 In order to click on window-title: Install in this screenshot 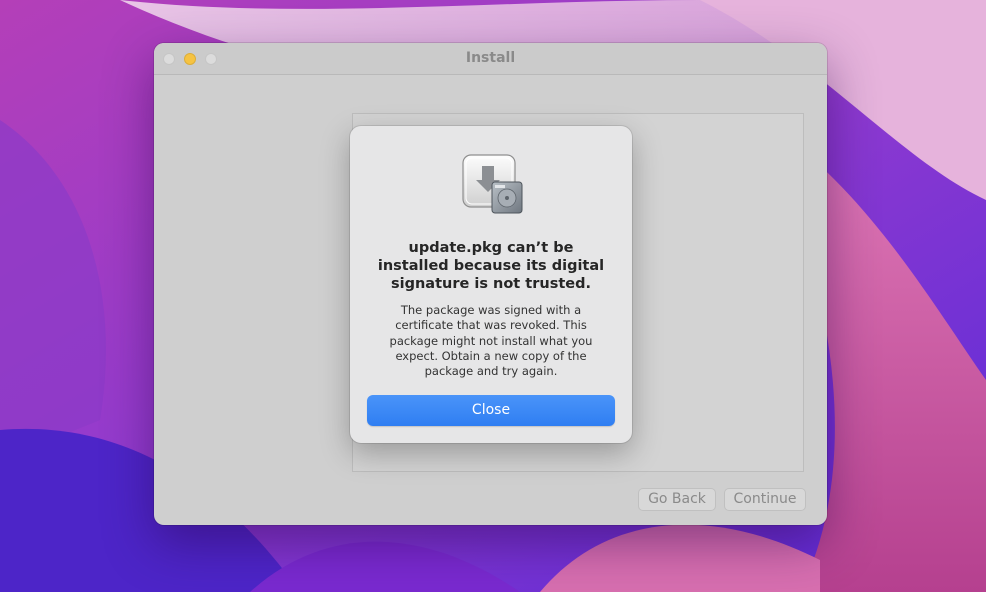, I will do `click(490, 58)`.